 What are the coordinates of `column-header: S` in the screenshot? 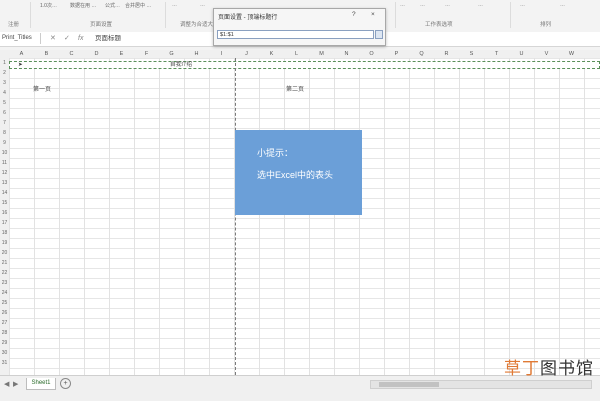 It's located at (471, 54).